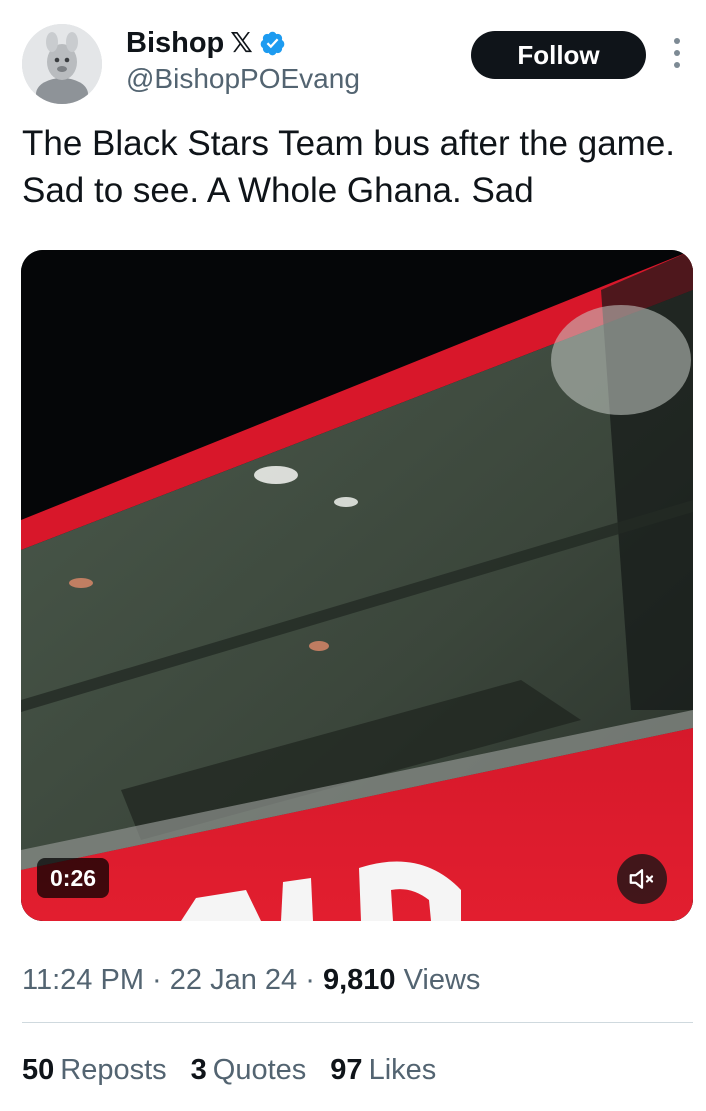  I want to click on tweet-time: 11:24 PM, so click(83, 980).